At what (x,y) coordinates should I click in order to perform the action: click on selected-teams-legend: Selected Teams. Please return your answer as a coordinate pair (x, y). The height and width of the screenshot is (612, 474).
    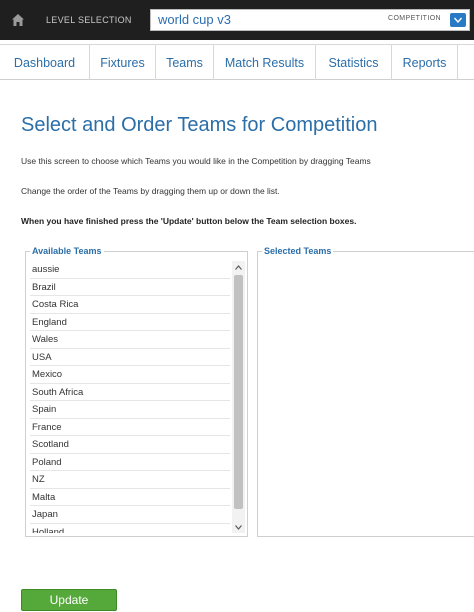
    Looking at the image, I should click on (298, 251).